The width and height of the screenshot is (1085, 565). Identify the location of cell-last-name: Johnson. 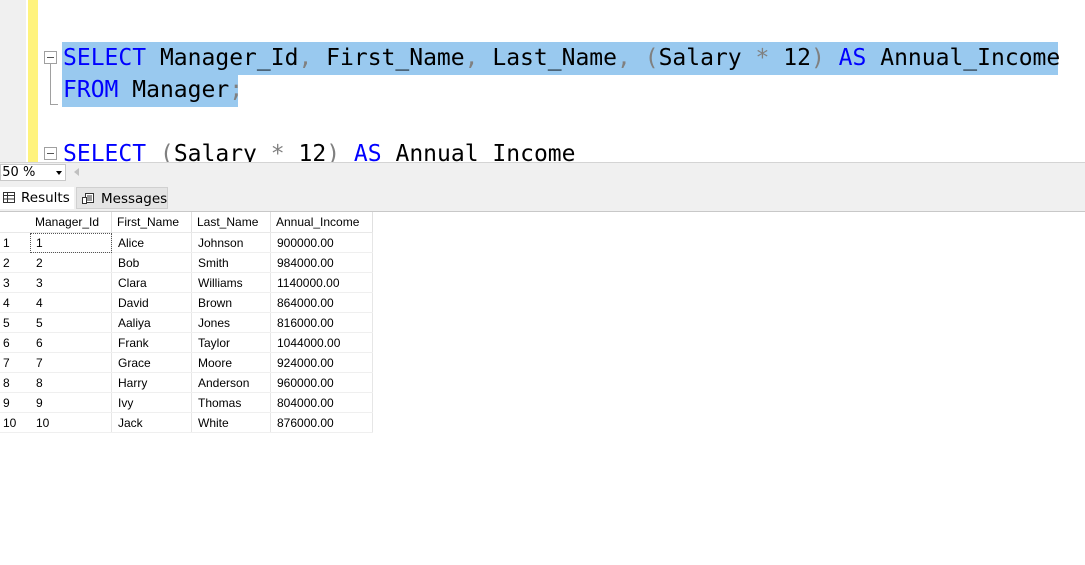
(231, 242).